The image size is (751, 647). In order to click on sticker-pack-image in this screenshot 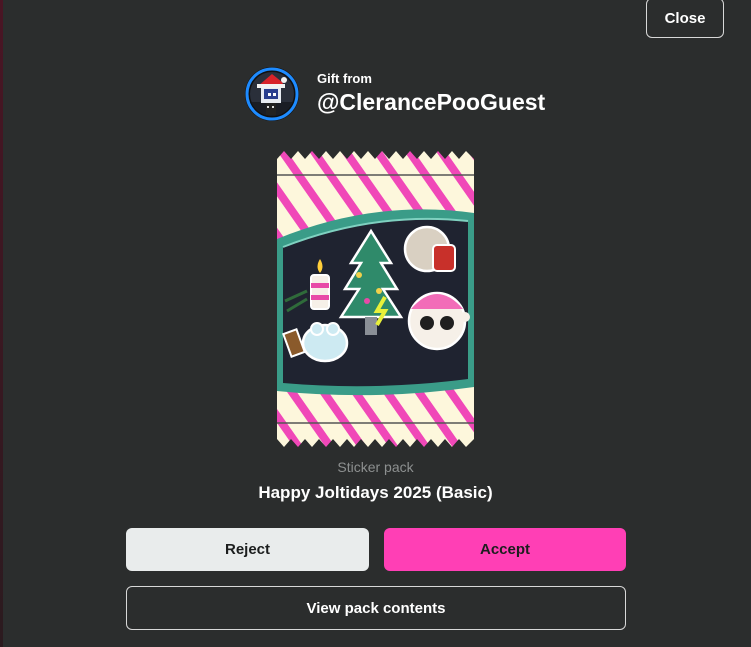, I will do `click(375, 299)`.